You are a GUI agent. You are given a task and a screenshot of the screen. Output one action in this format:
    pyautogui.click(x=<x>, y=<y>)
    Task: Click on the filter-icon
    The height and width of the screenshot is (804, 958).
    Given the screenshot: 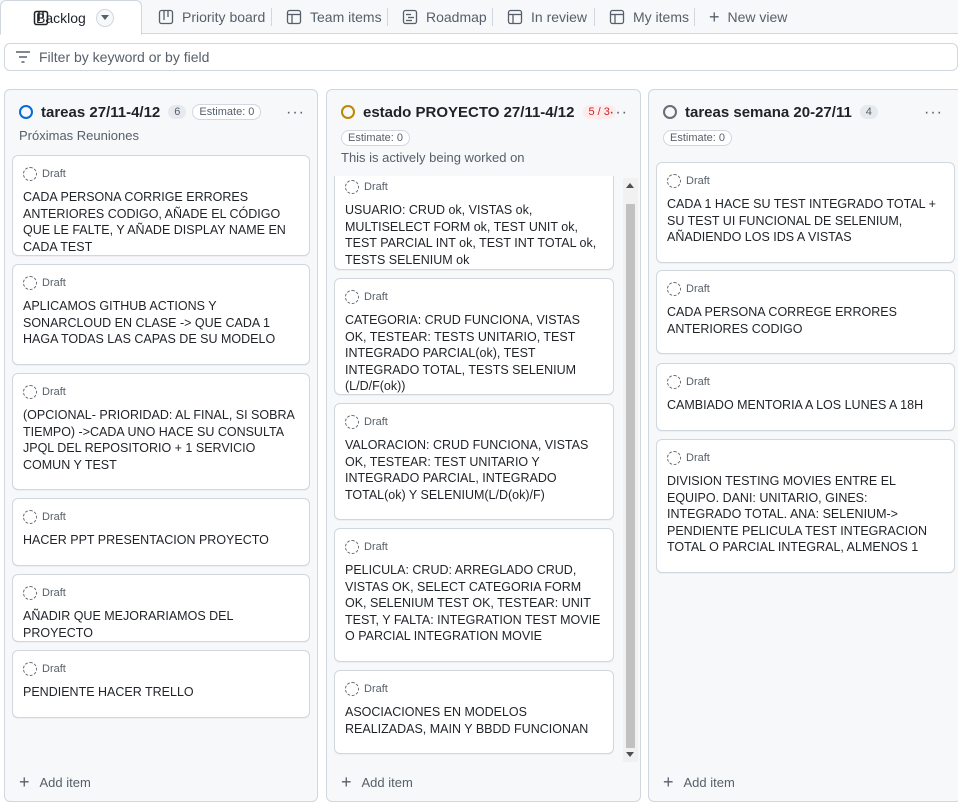 What is the action you would take?
    pyautogui.click(x=23, y=57)
    